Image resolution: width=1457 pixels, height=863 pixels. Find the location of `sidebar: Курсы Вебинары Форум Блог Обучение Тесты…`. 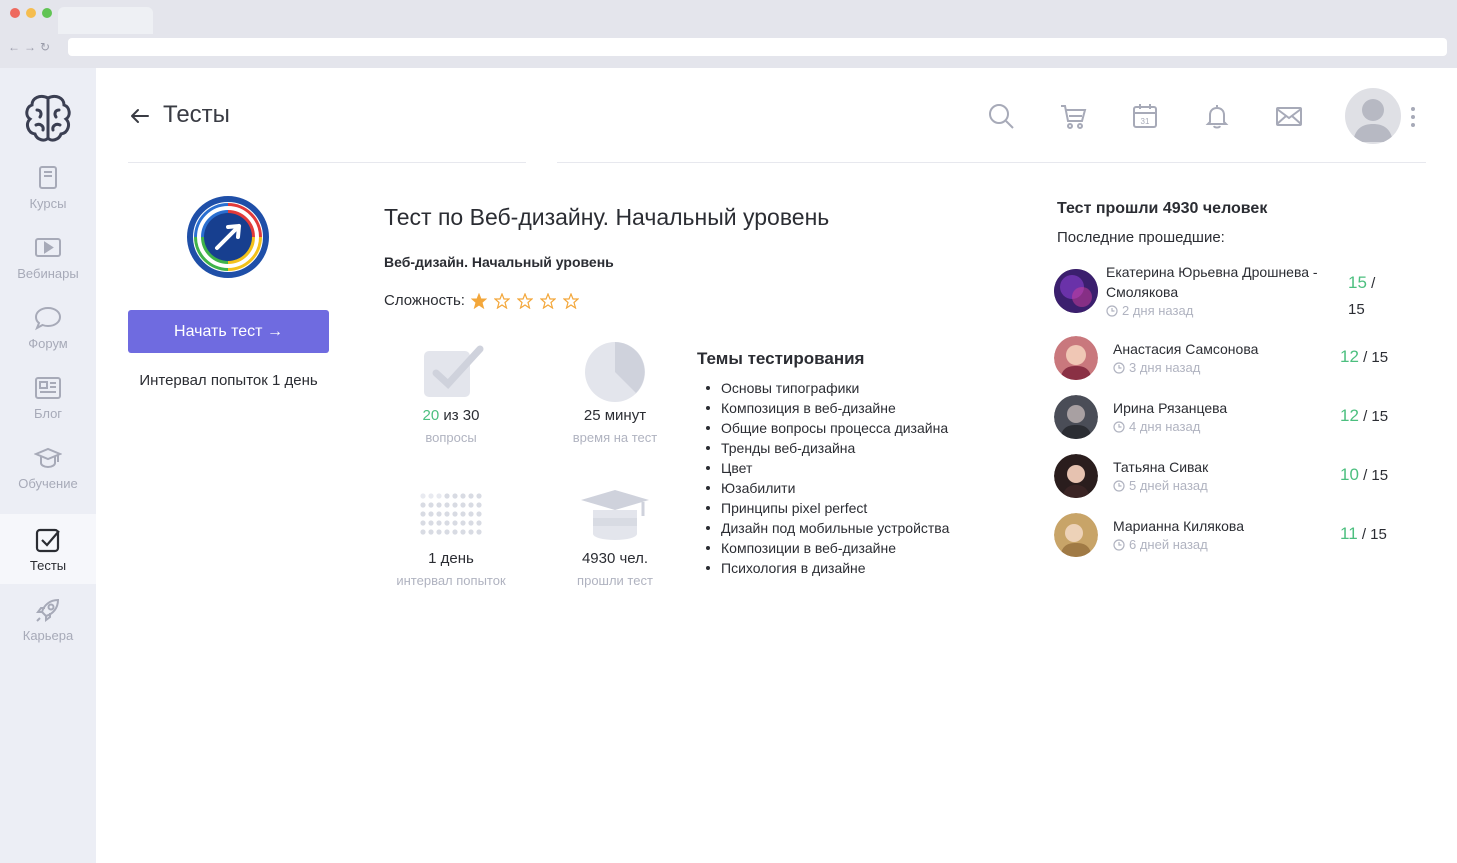

sidebar: Курсы Вебинары Форум Блог Обучение Тесты… is located at coordinates (48, 465).